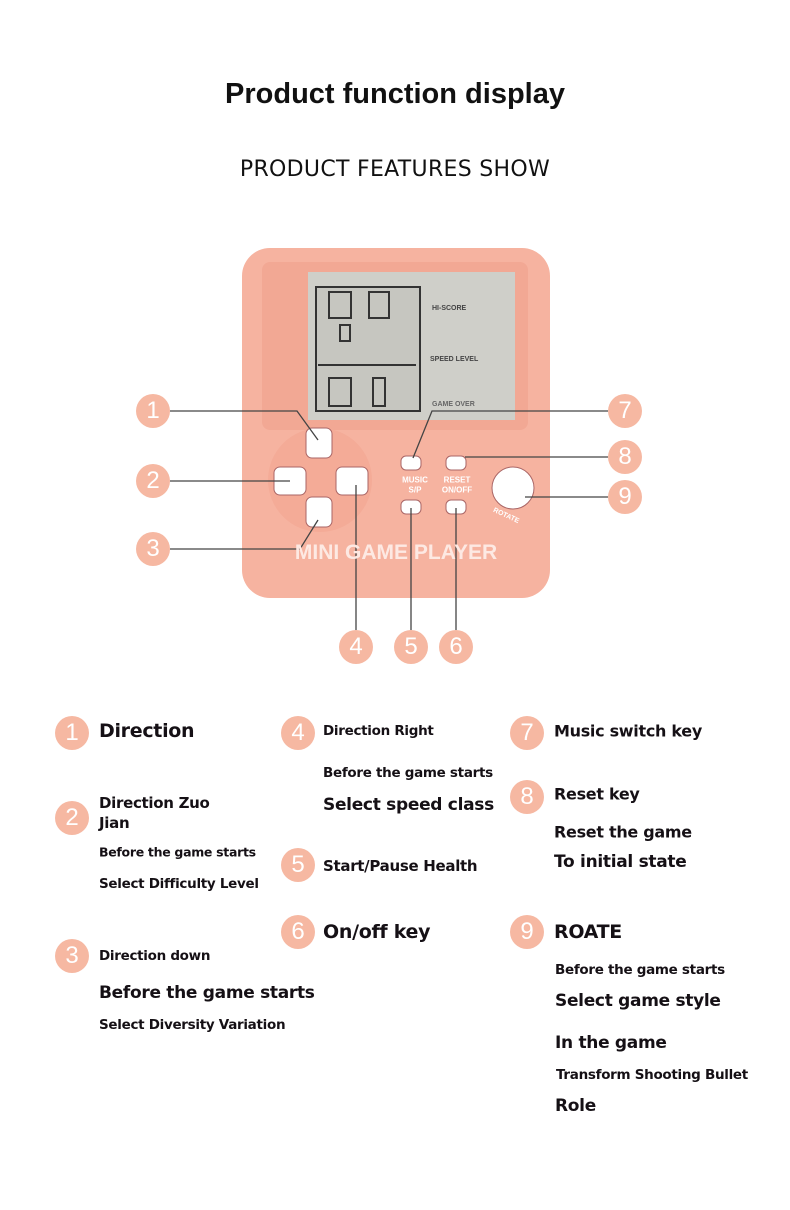 The image size is (790, 1210). What do you see at coordinates (623, 832) in the screenshot?
I see `feature-8-desc: Reset the game` at bounding box center [623, 832].